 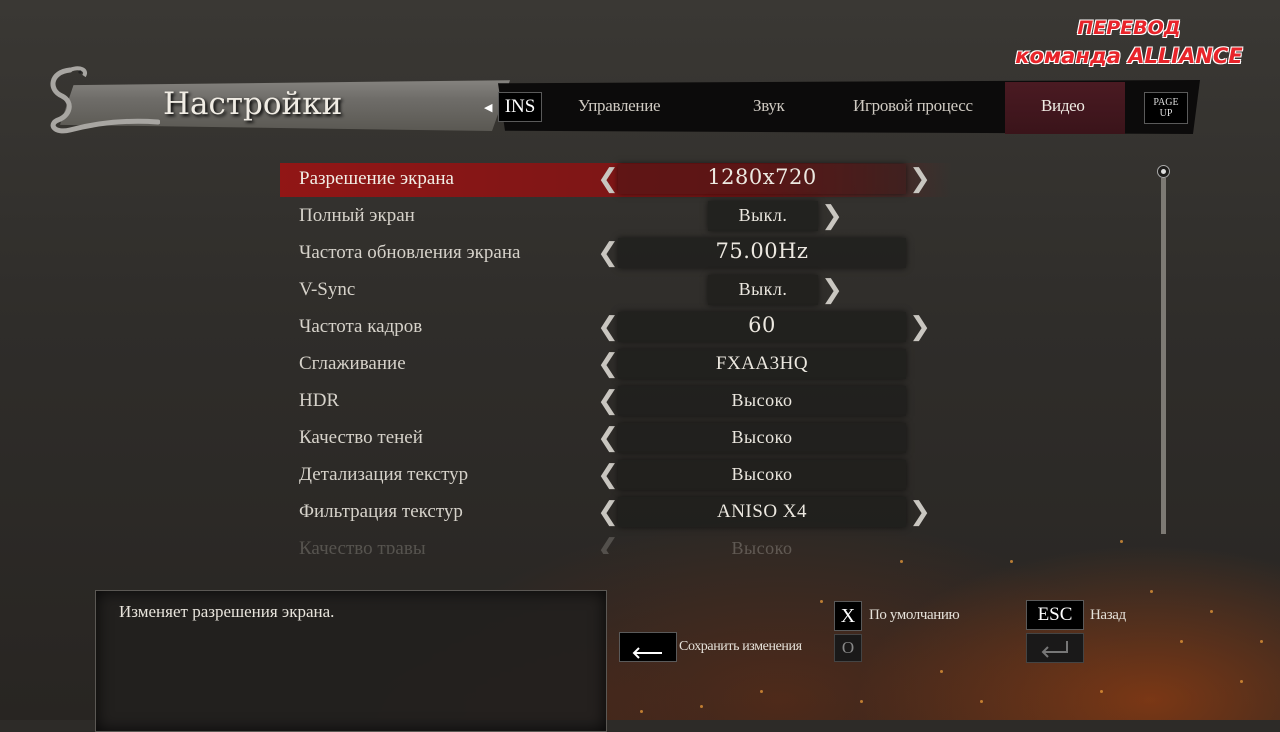 What do you see at coordinates (763, 215) in the screenshot?
I see `setting-value-fullscreen: Выкл.` at bounding box center [763, 215].